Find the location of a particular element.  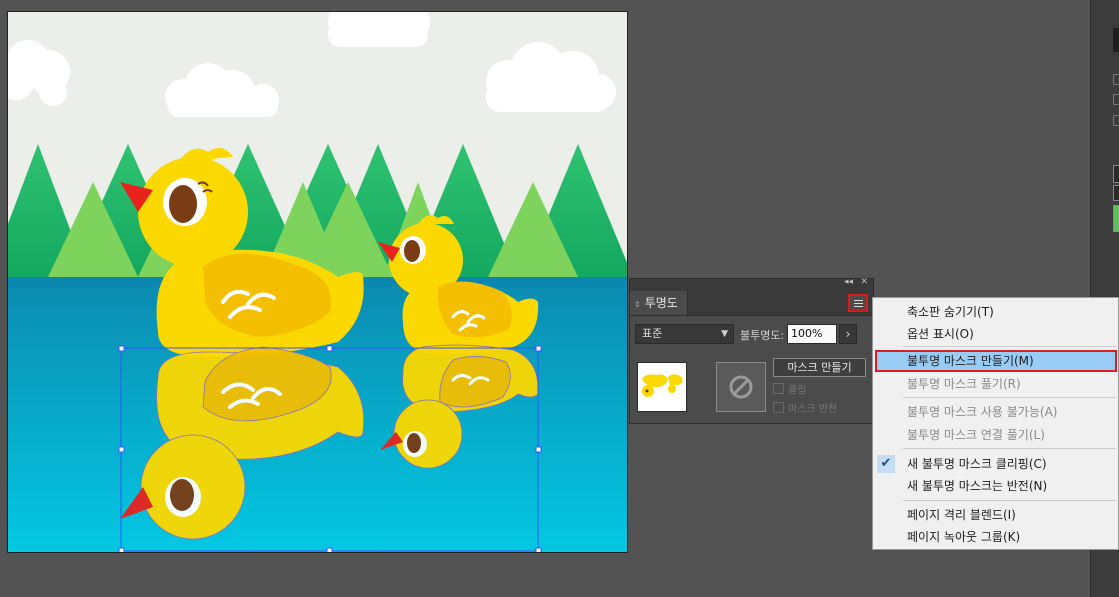

menu-item-new-mask-inverted: 새 불투명 마스크는 반전(N) is located at coordinates (996, 486).